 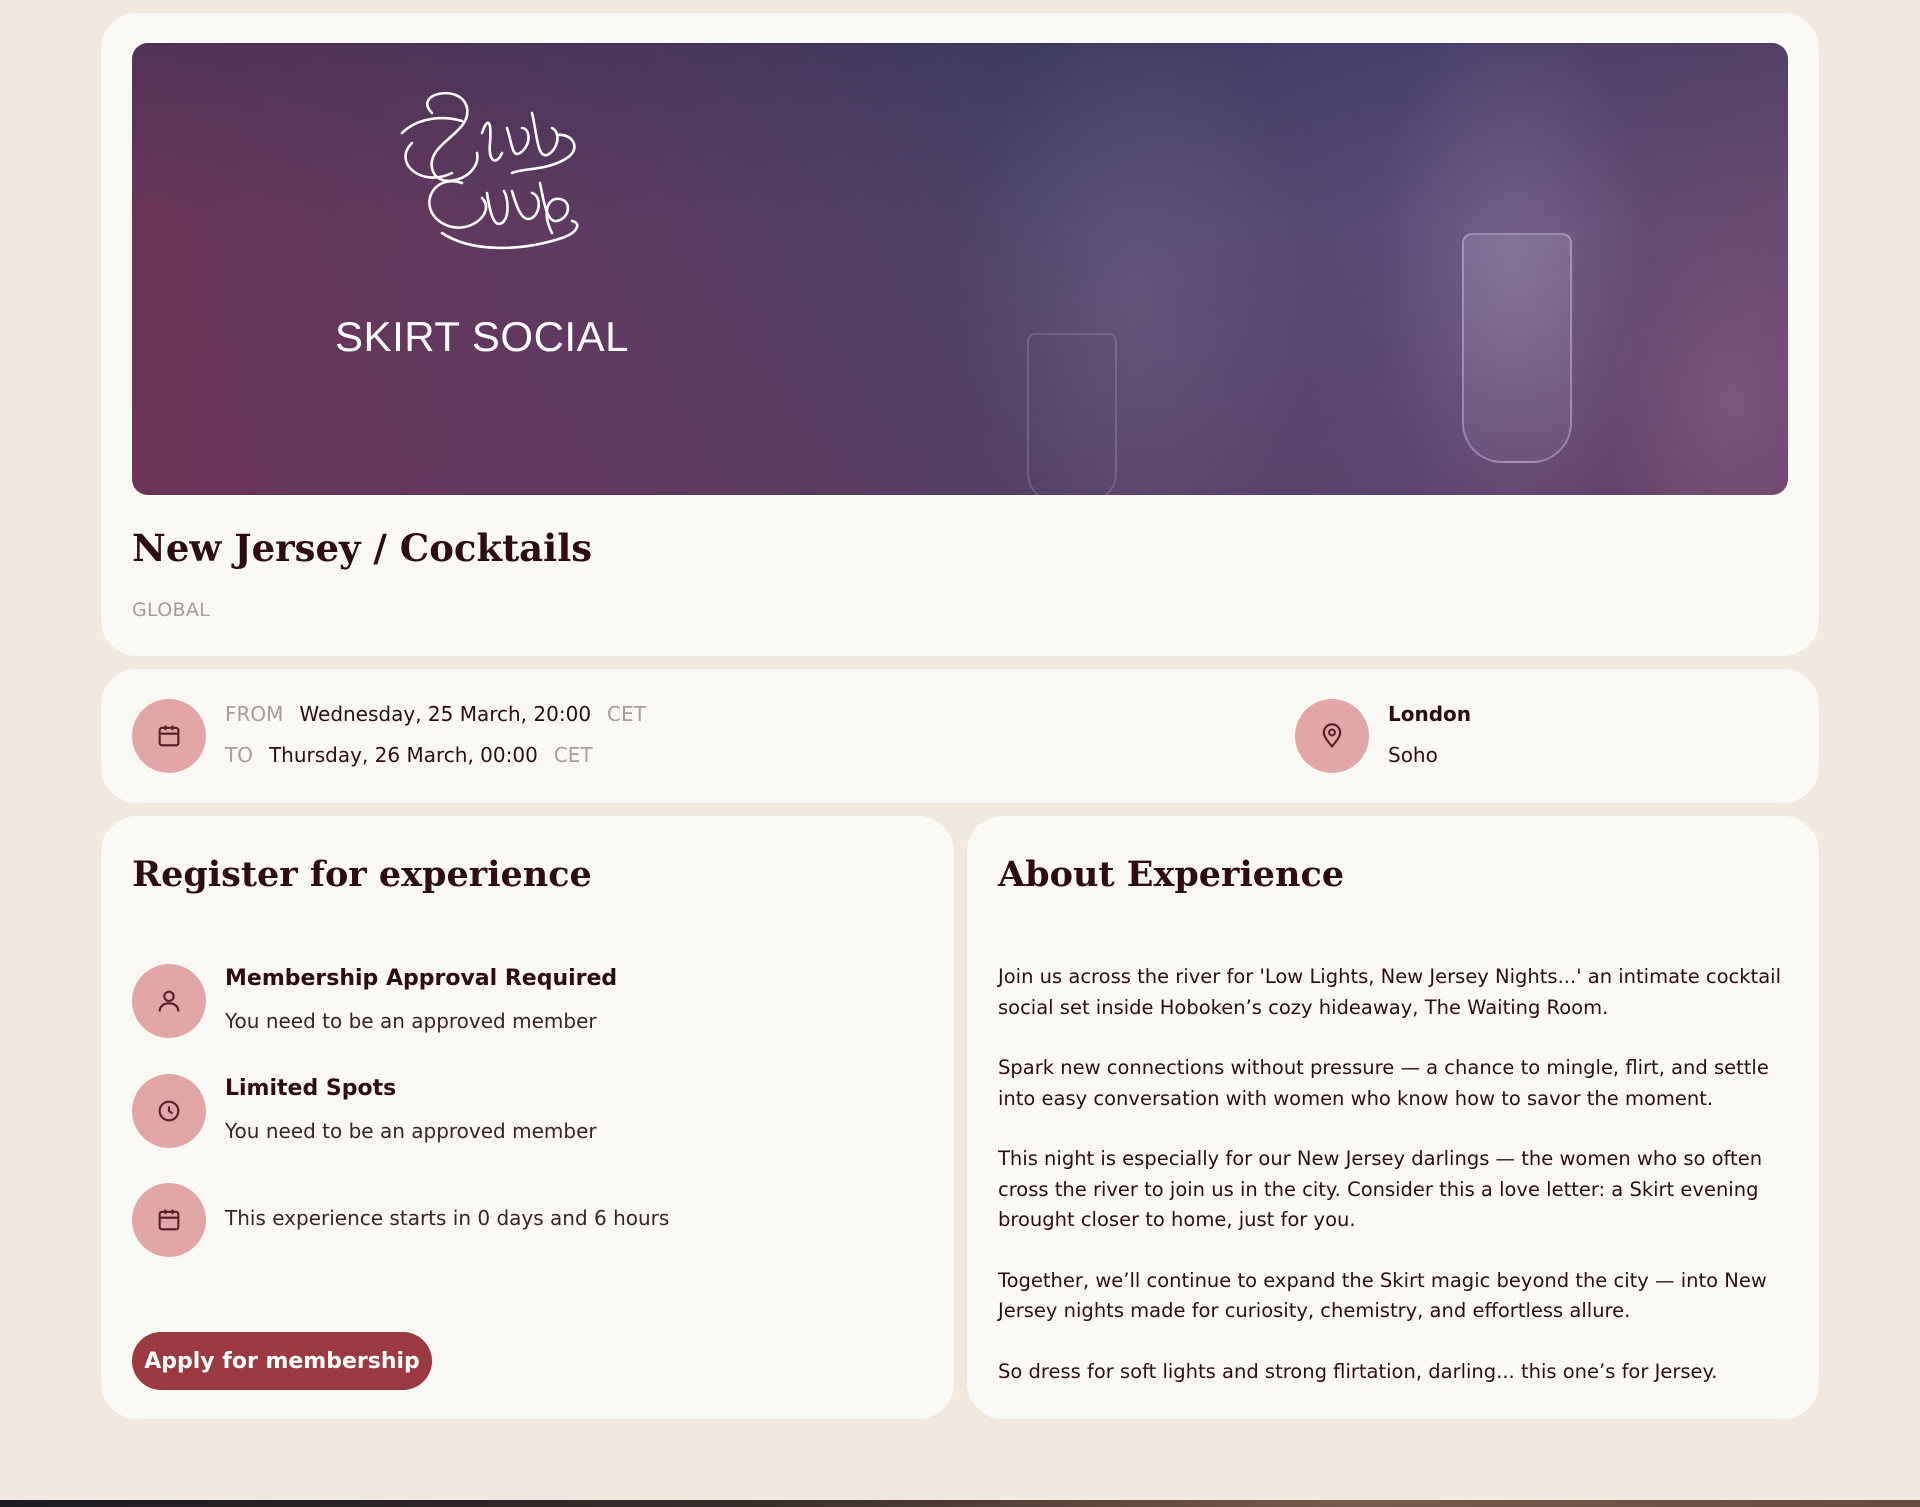 What do you see at coordinates (311, 1088) in the screenshot?
I see `requirement-title: Limited Spots` at bounding box center [311, 1088].